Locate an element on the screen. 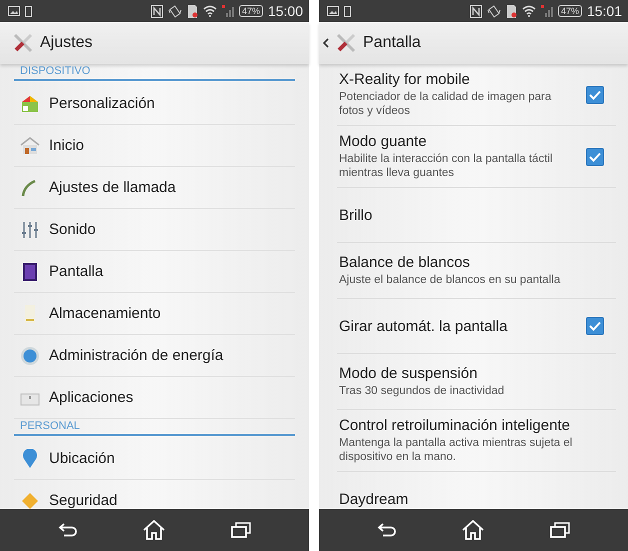 The height and width of the screenshot is (551, 628). setting-title: Daydream is located at coordinates (374, 499).